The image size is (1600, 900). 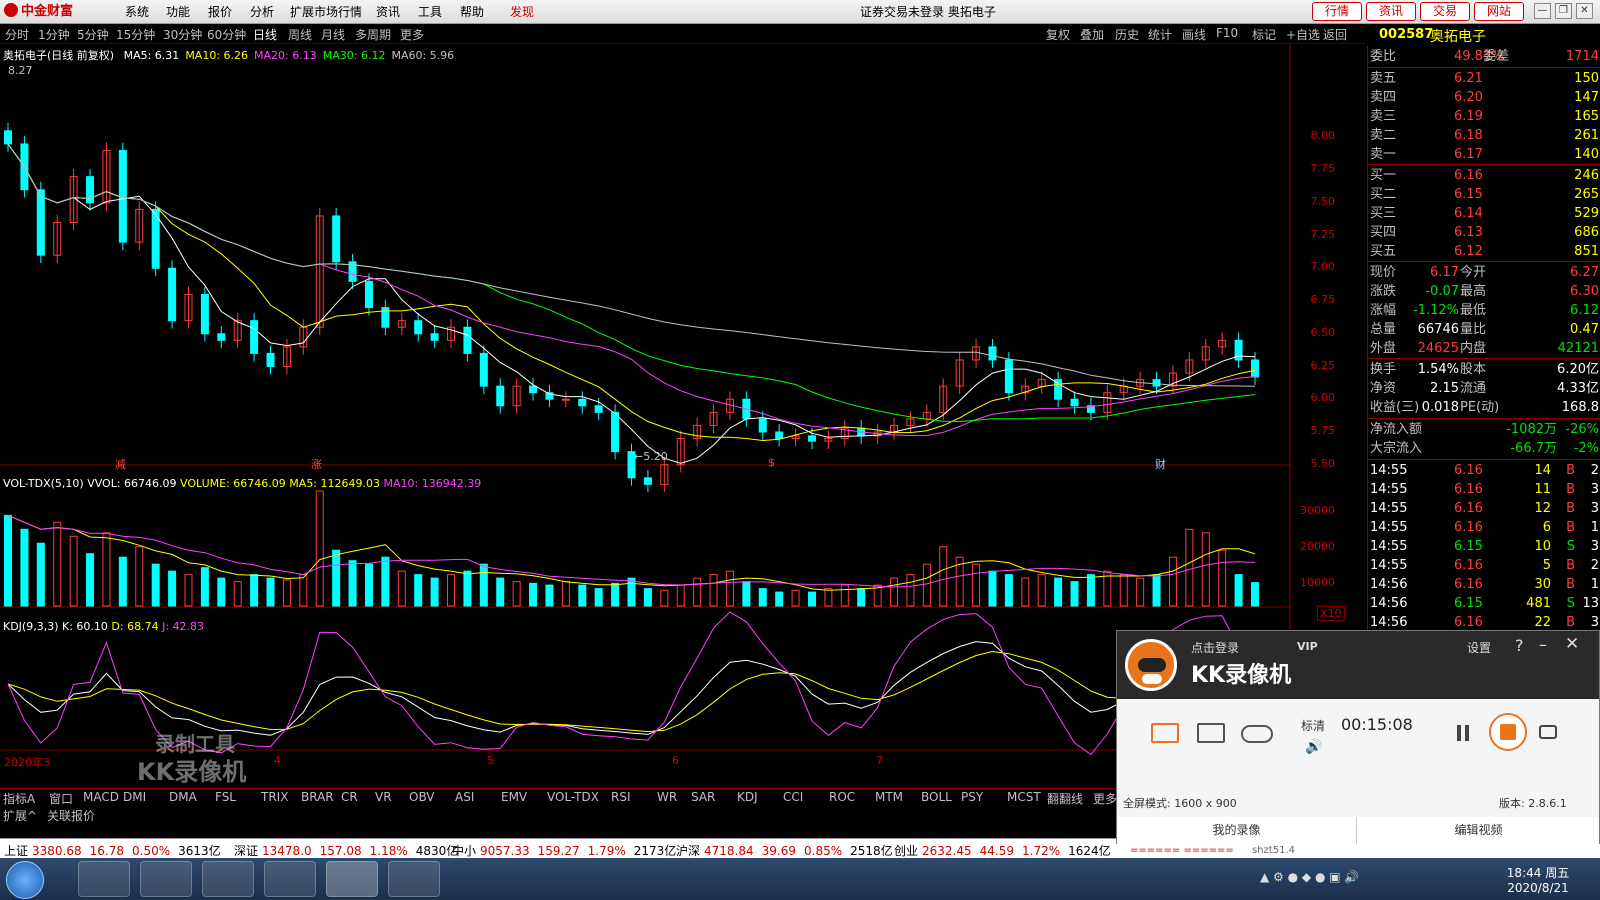 I want to click on menu-item-3: 分析, so click(x=262, y=12).